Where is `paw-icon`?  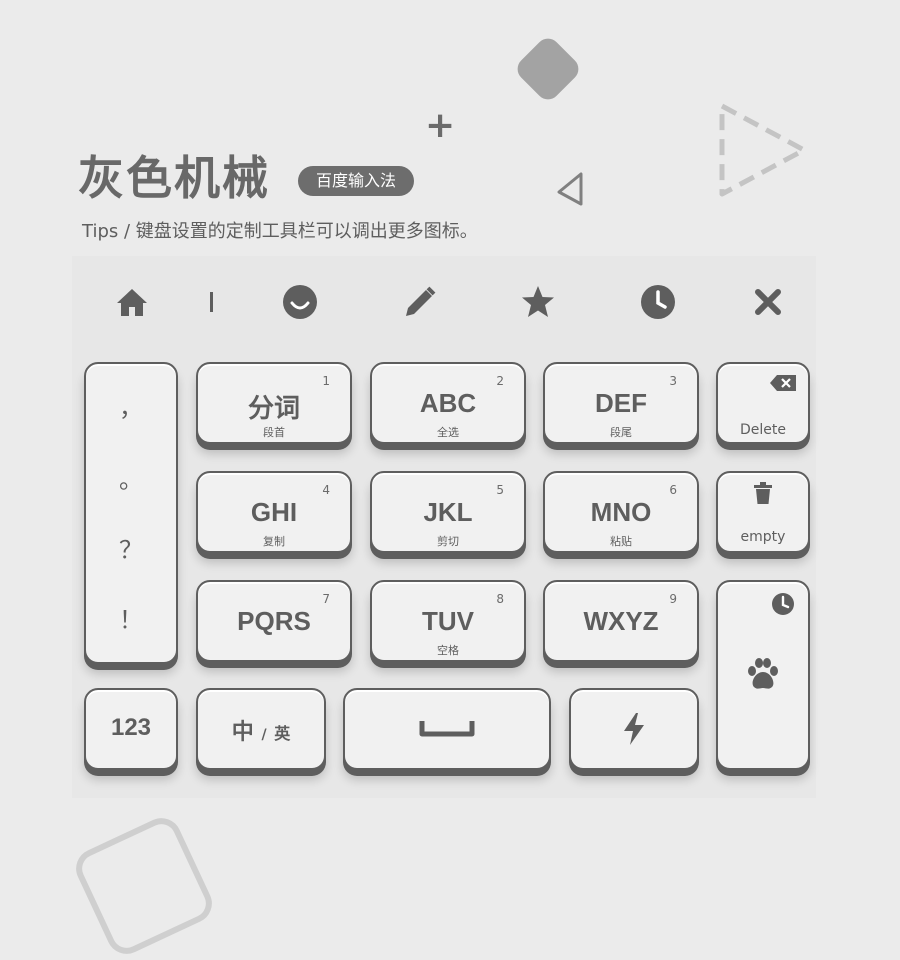
paw-icon is located at coordinates (763, 674).